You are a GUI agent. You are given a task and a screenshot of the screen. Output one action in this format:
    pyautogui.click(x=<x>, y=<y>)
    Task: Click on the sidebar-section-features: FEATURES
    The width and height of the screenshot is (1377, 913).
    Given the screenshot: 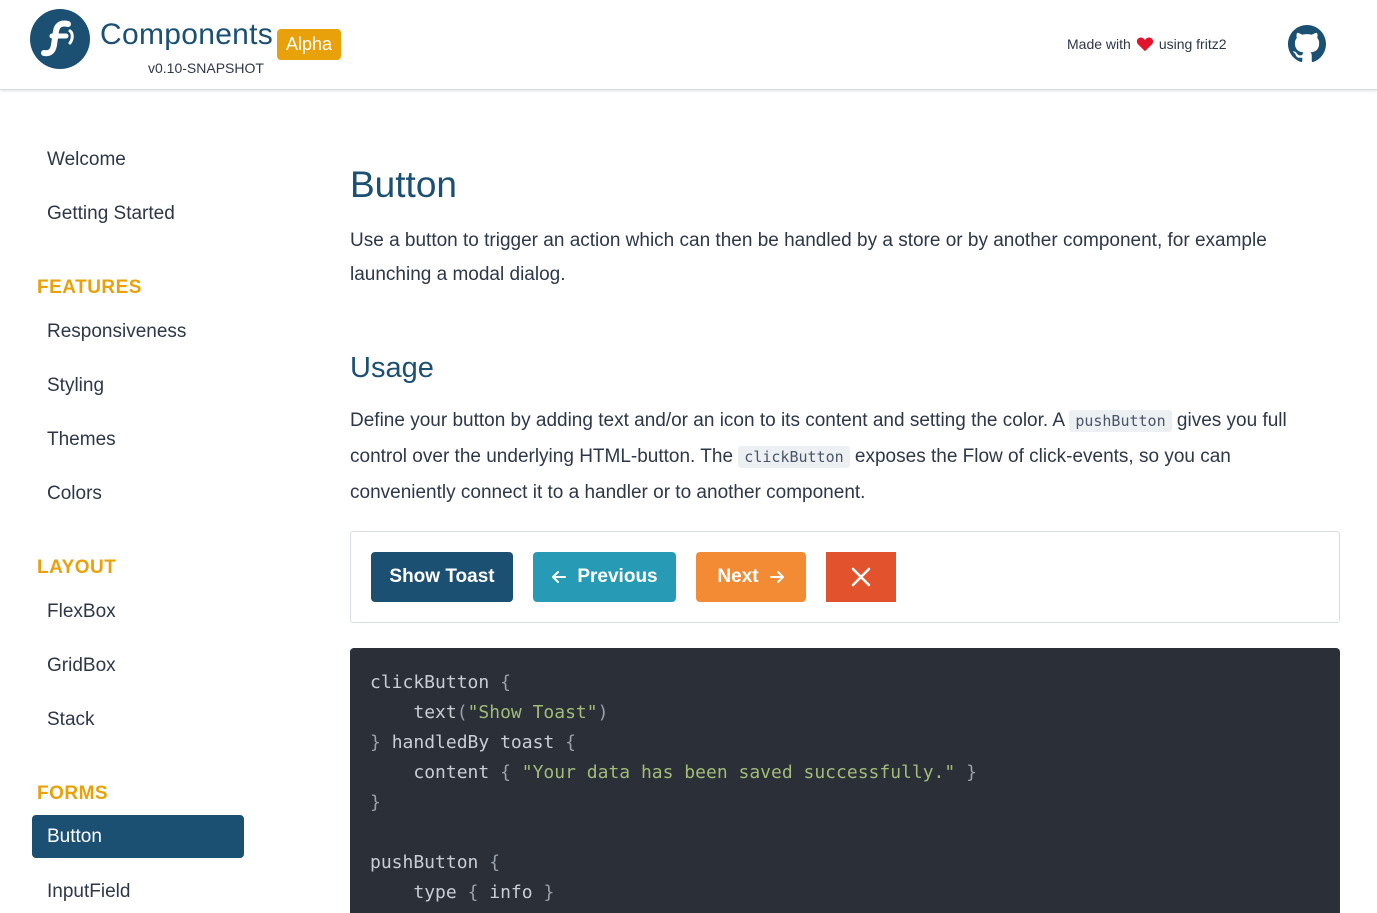 What is the action you would take?
    pyautogui.click(x=89, y=287)
    